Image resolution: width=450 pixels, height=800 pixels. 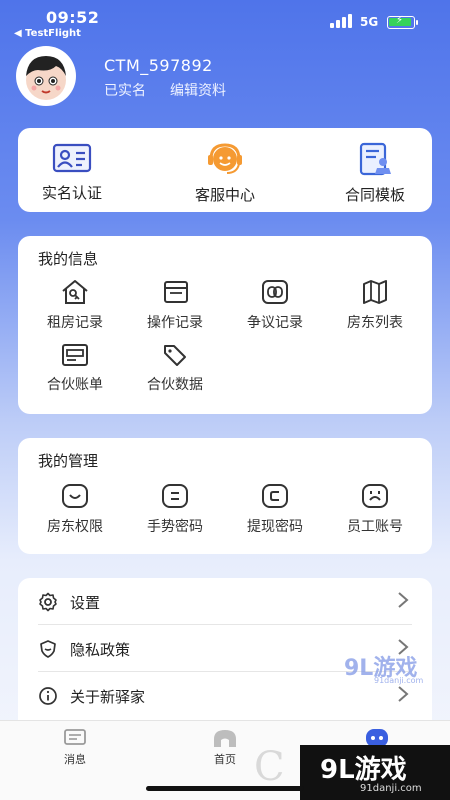 I want to click on section-title: 我的信息, so click(x=68, y=259).